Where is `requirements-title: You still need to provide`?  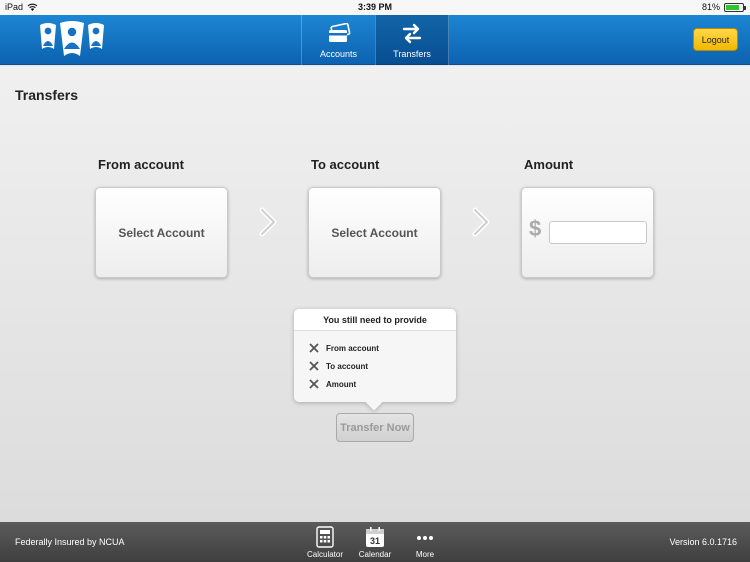 requirements-title: You still need to provide is located at coordinates (375, 320).